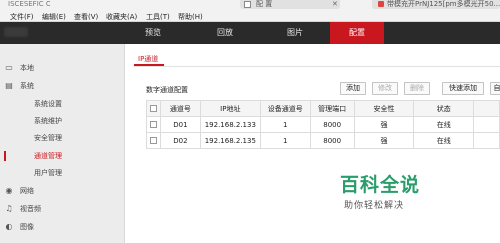 This screenshot has width=500, height=243. I want to click on sidebar-item-label: 安全管理, so click(48, 138).